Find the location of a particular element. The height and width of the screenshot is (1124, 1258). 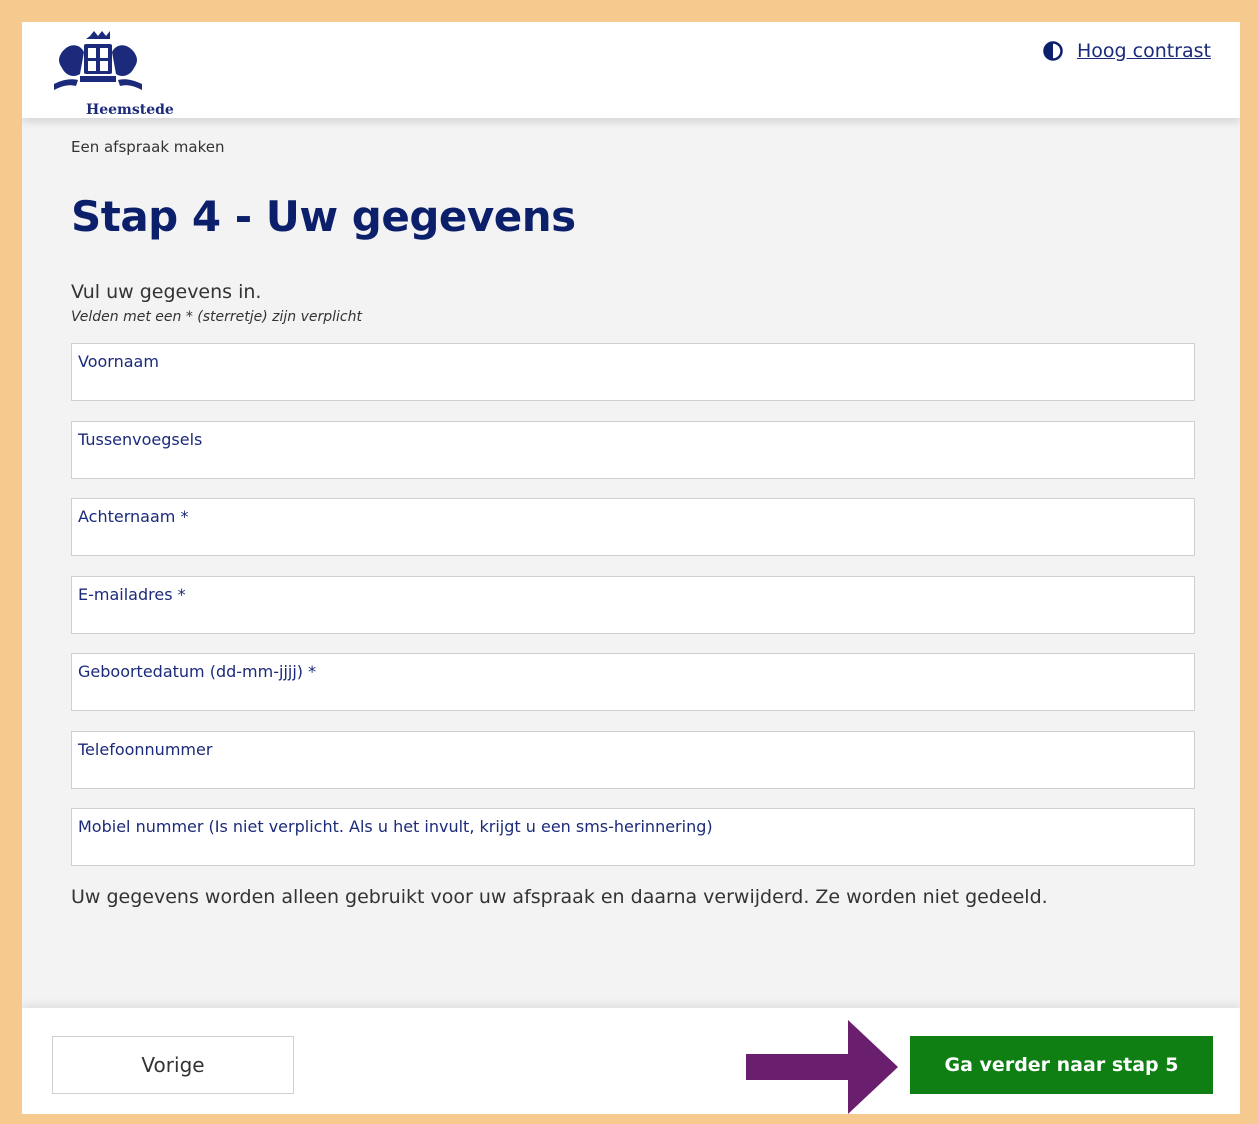

field-label: E-mailadres * is located at coordinates (132, 594).